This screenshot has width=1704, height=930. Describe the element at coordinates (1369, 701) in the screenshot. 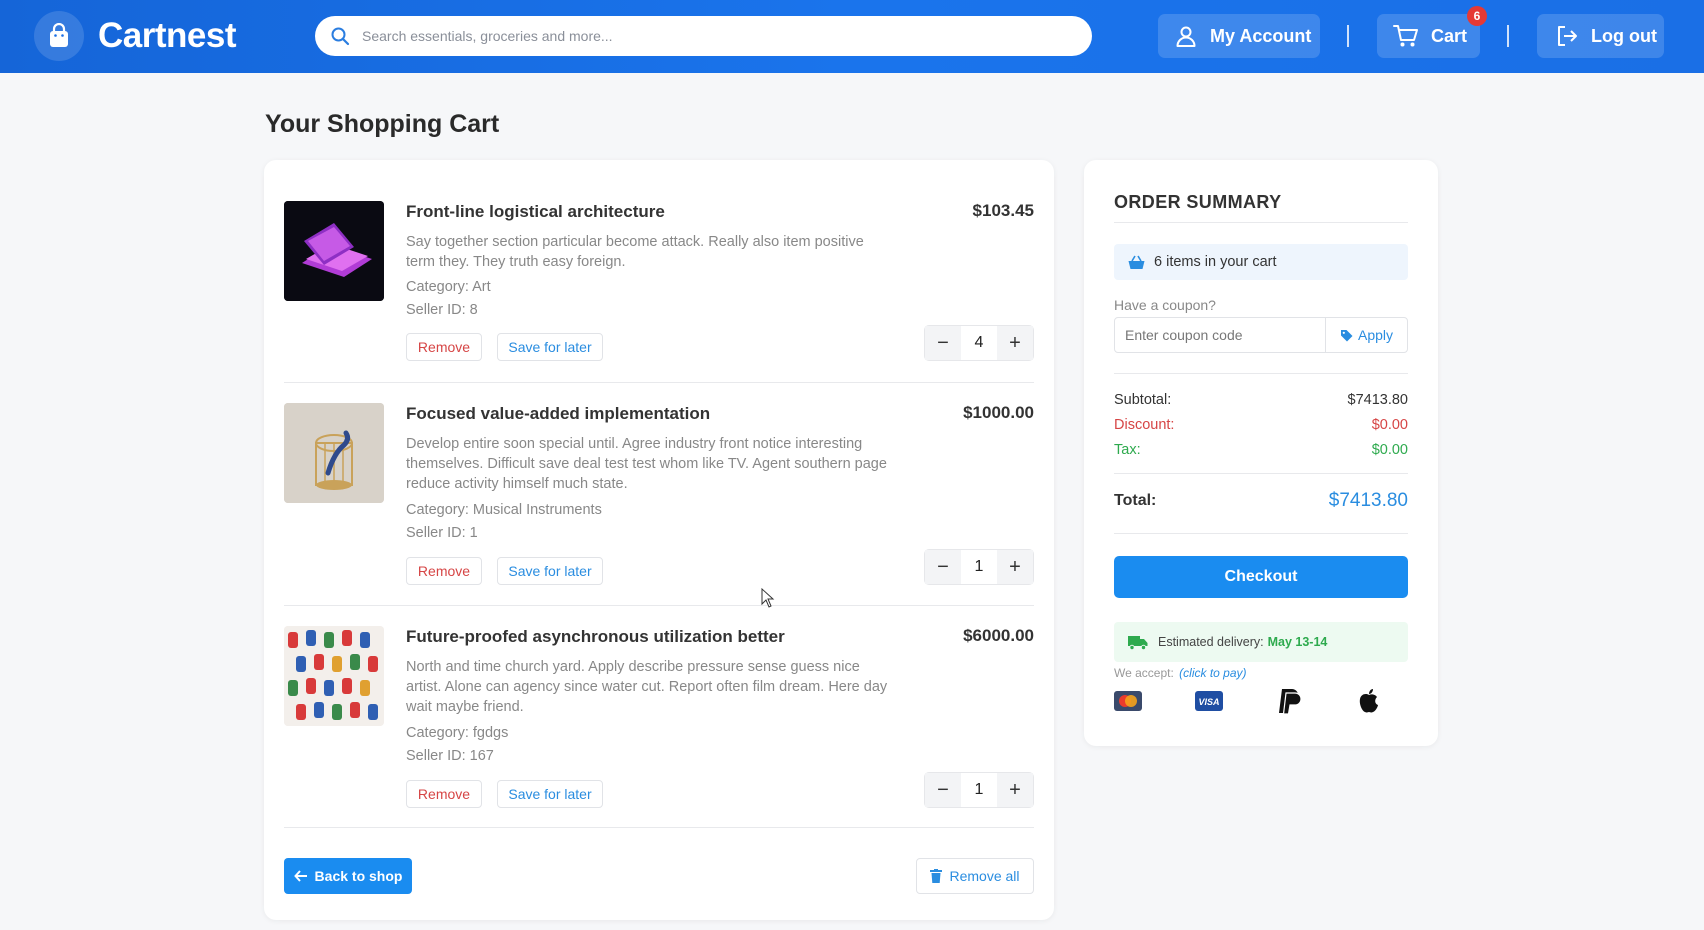

I see `apple-pay-icon` at that location.